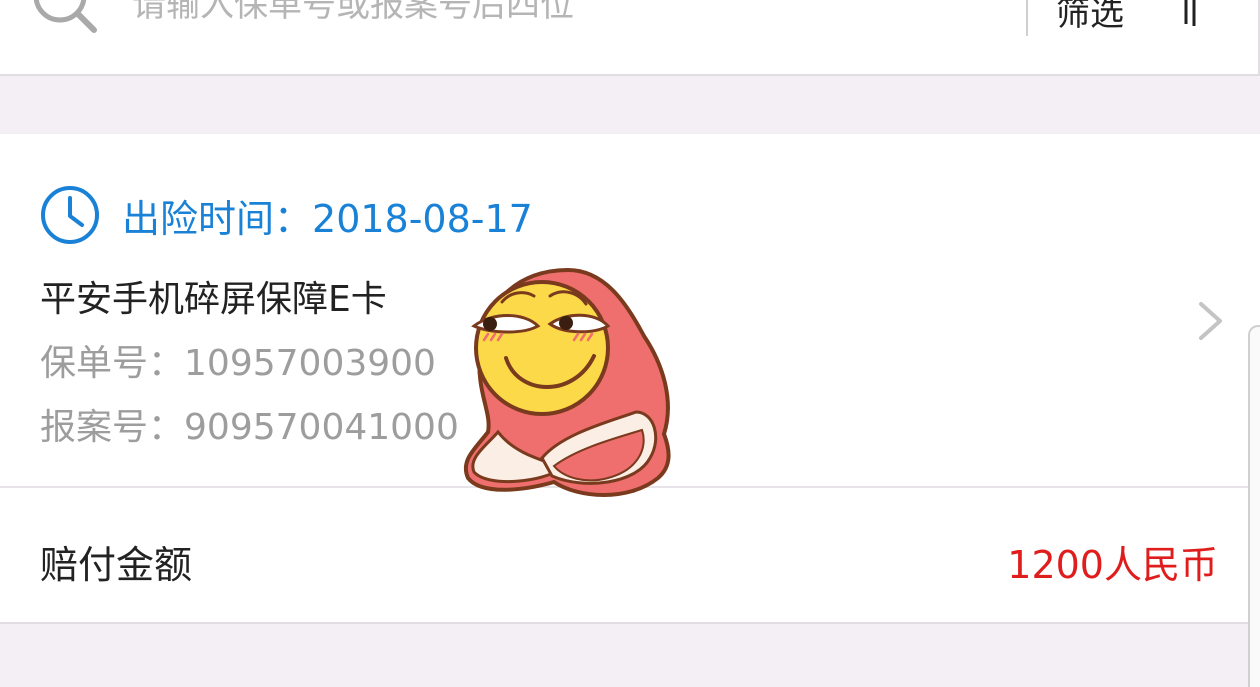  Describe the element at coordinates (217, 218) in the screenshot. I see `incident-time-label: 出险时间：` at that location.